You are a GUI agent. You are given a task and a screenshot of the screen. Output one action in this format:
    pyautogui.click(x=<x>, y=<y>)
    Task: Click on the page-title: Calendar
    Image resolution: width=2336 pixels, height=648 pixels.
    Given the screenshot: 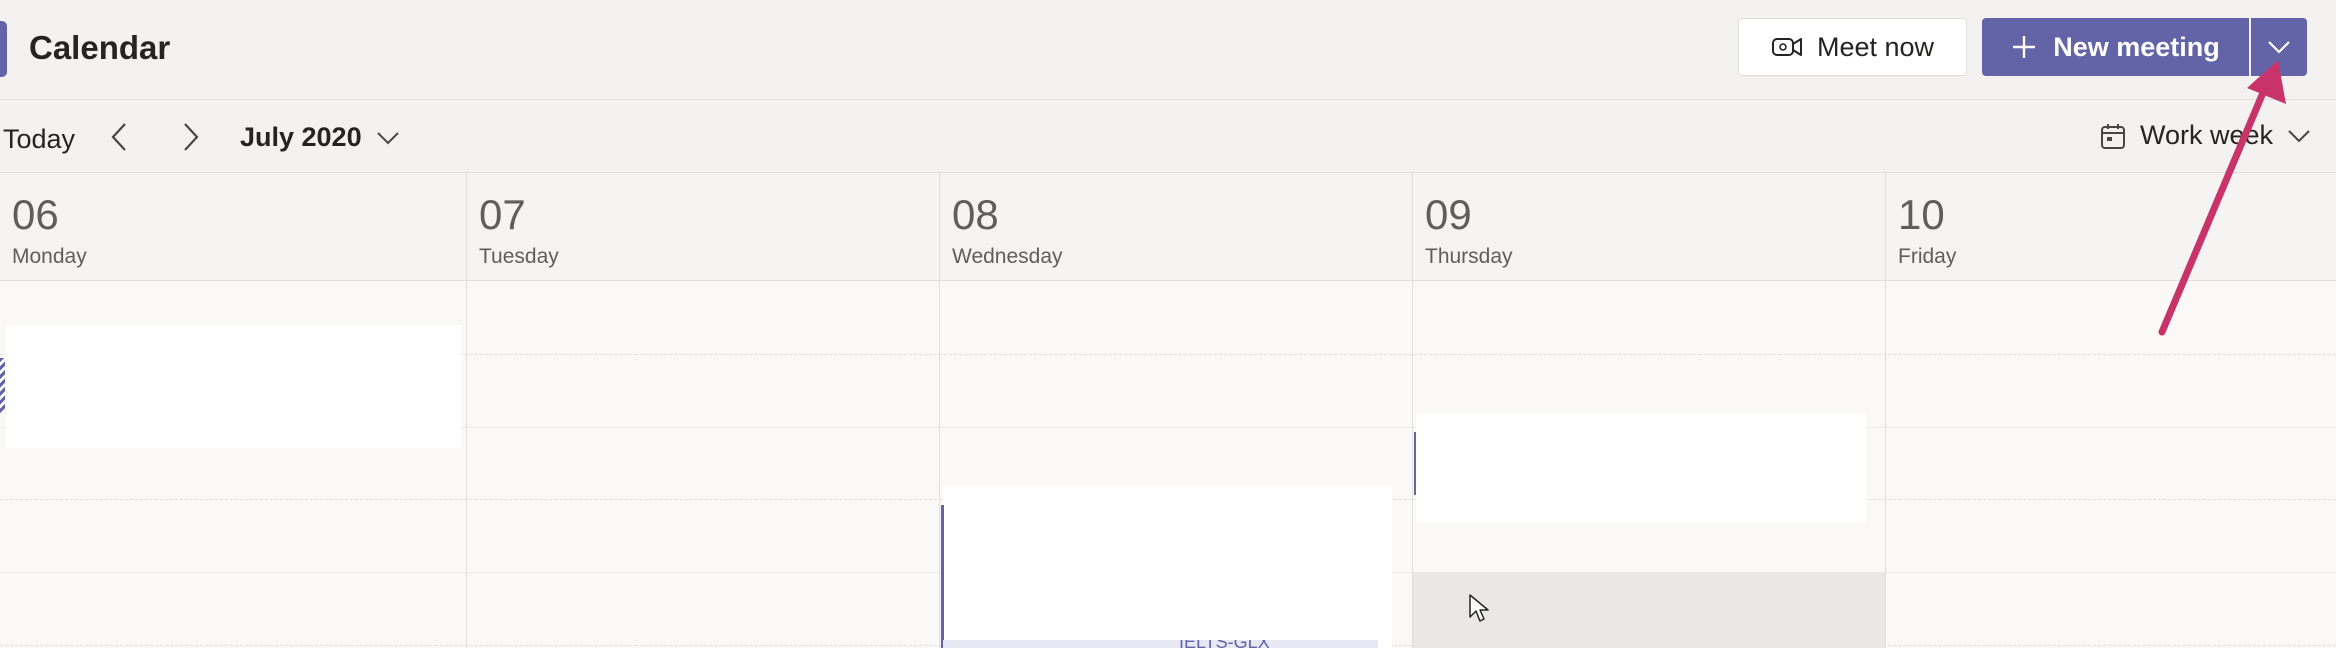 What is the action you would take?
    pyautogui.click(x=100, y=47)
    